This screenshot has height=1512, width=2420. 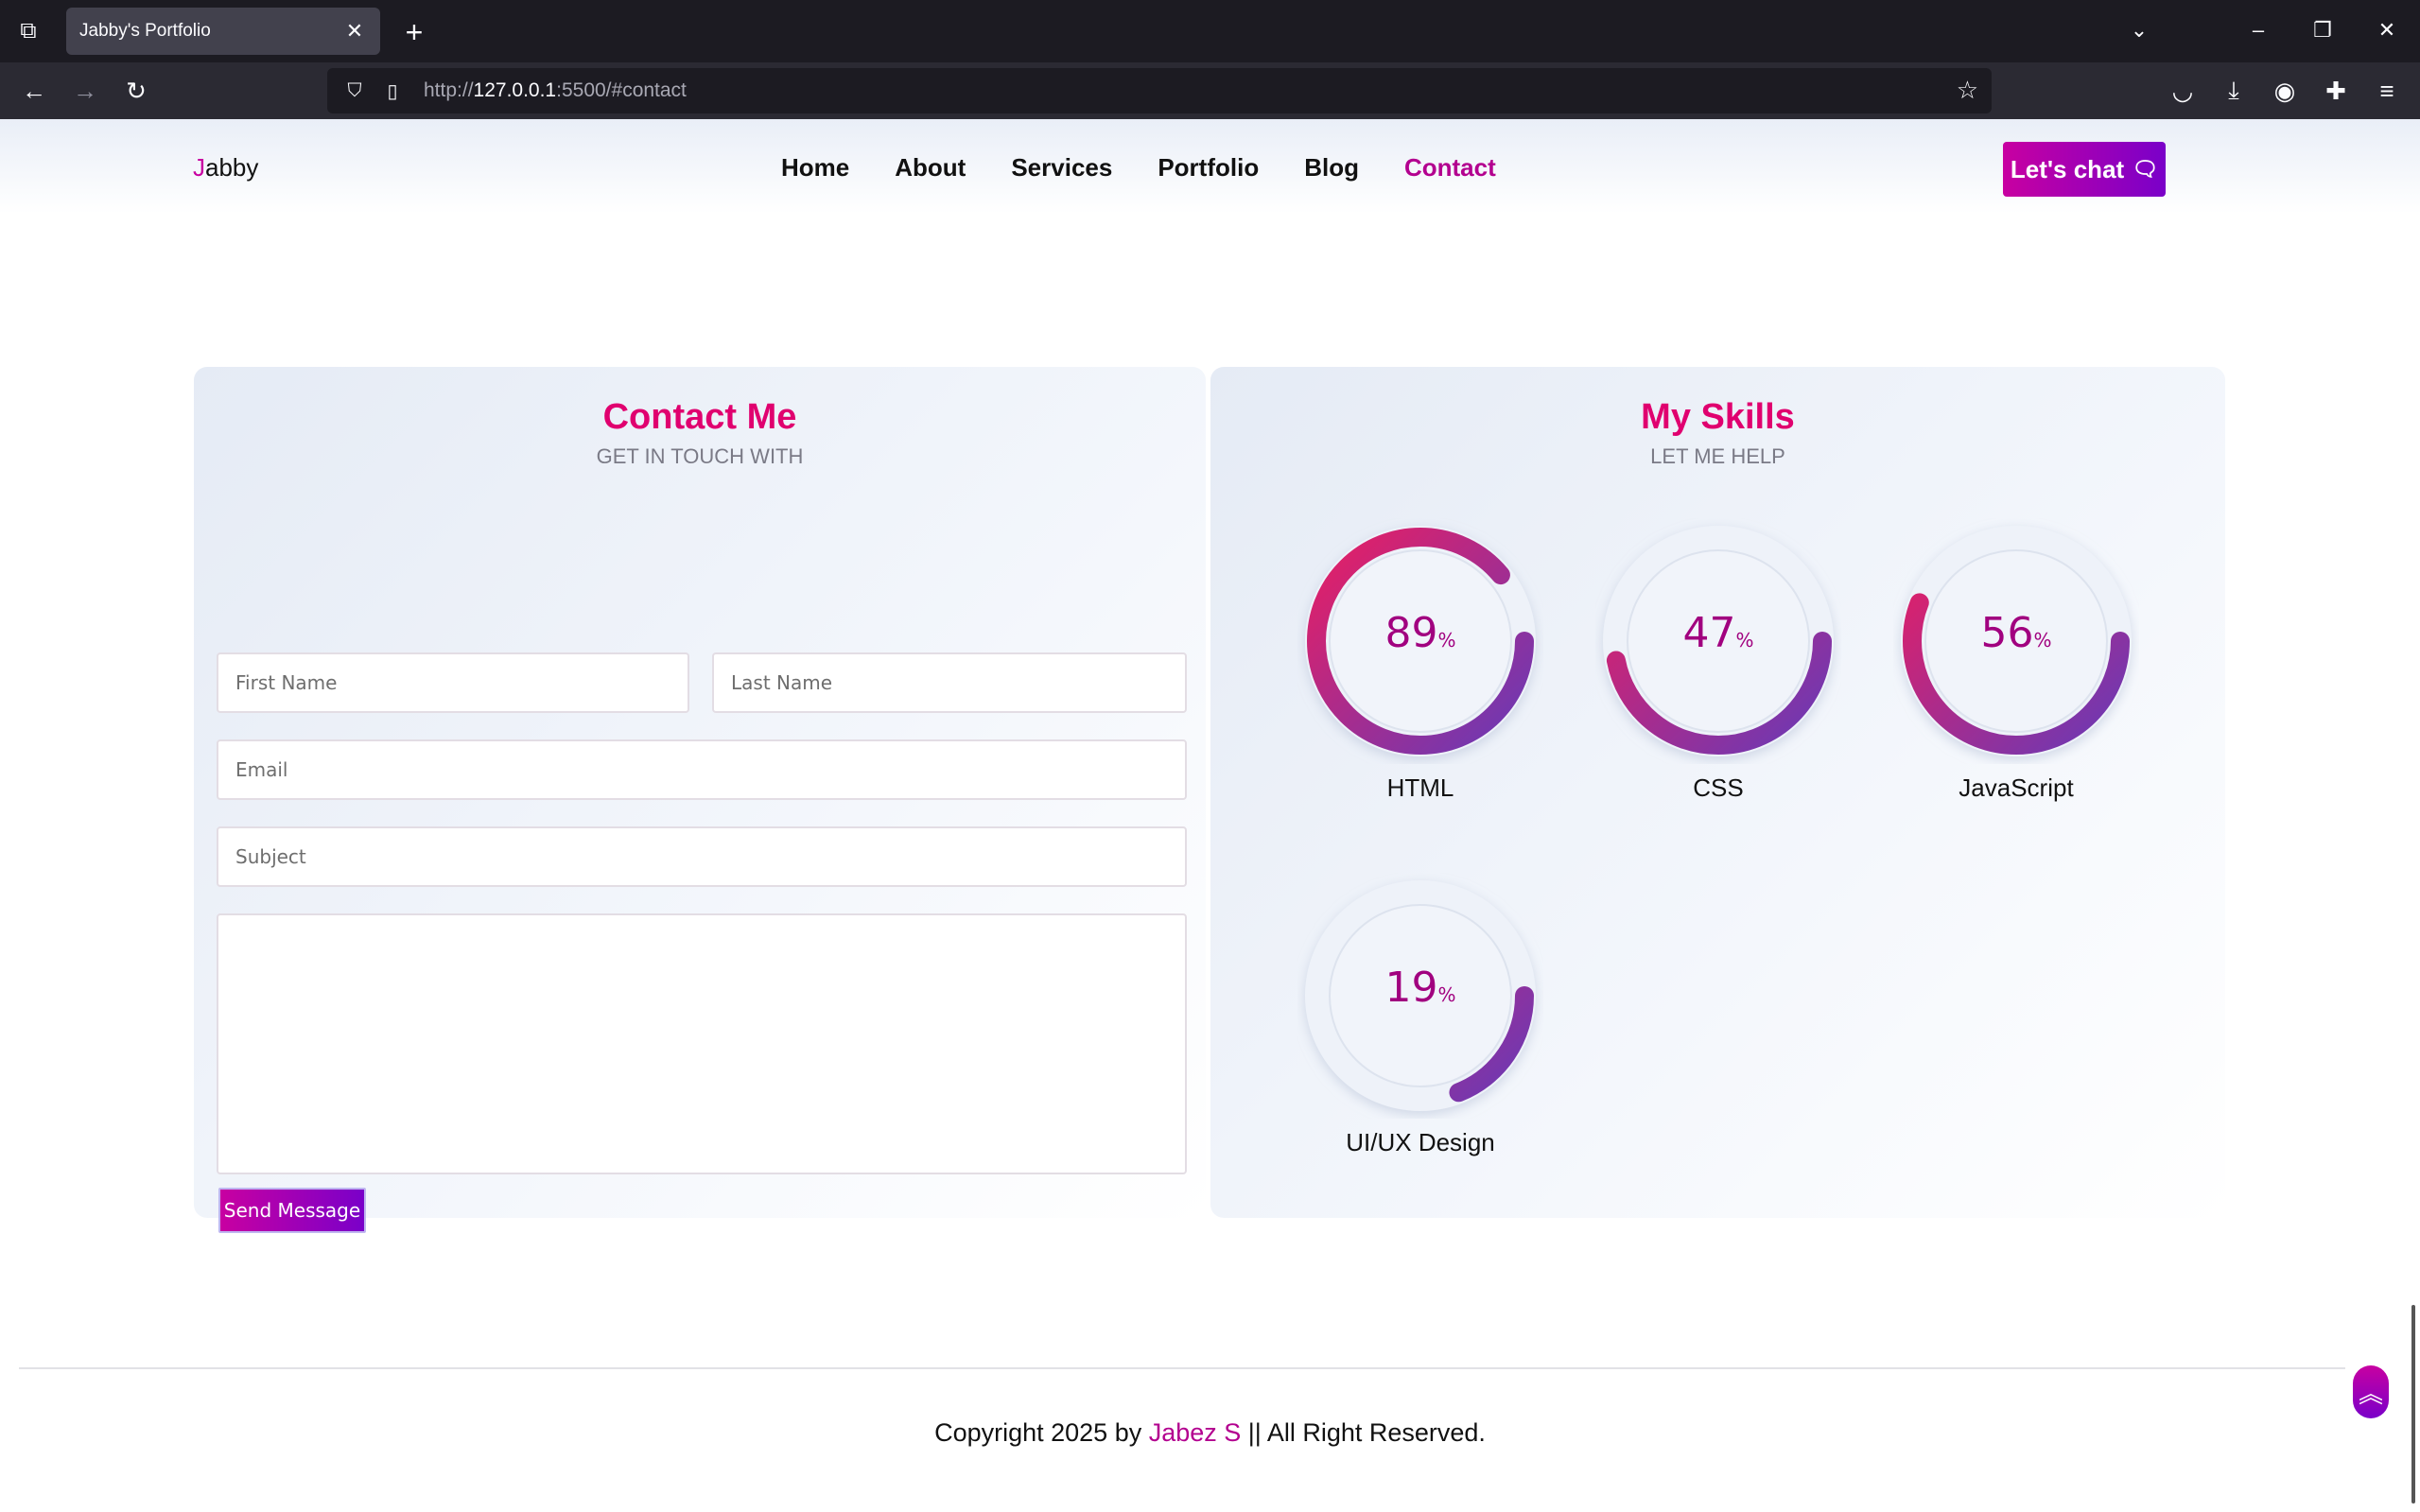 I want to click on url-prefix: http://, so click(x=449, y=90).